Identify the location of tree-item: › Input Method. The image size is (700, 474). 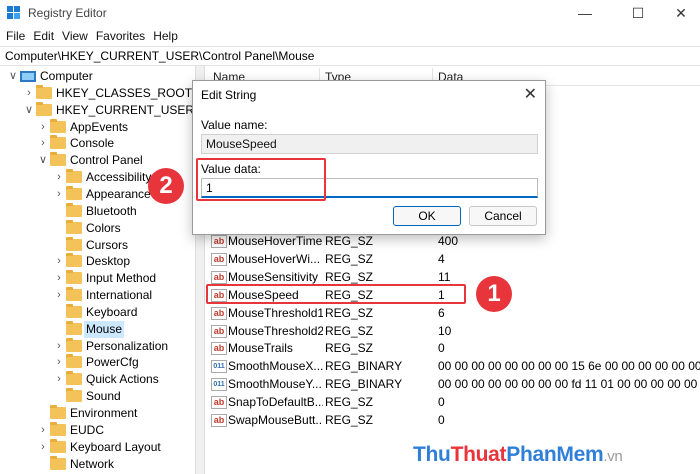
(97, 278).